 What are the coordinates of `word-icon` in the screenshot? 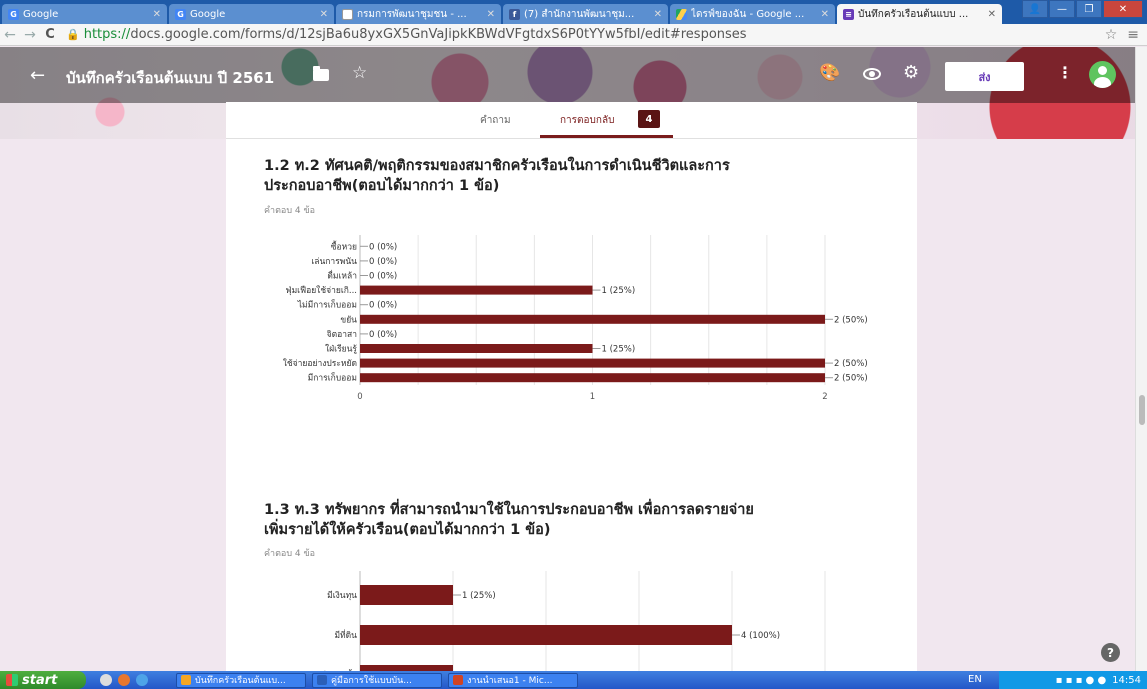 It's located at (322, 680).